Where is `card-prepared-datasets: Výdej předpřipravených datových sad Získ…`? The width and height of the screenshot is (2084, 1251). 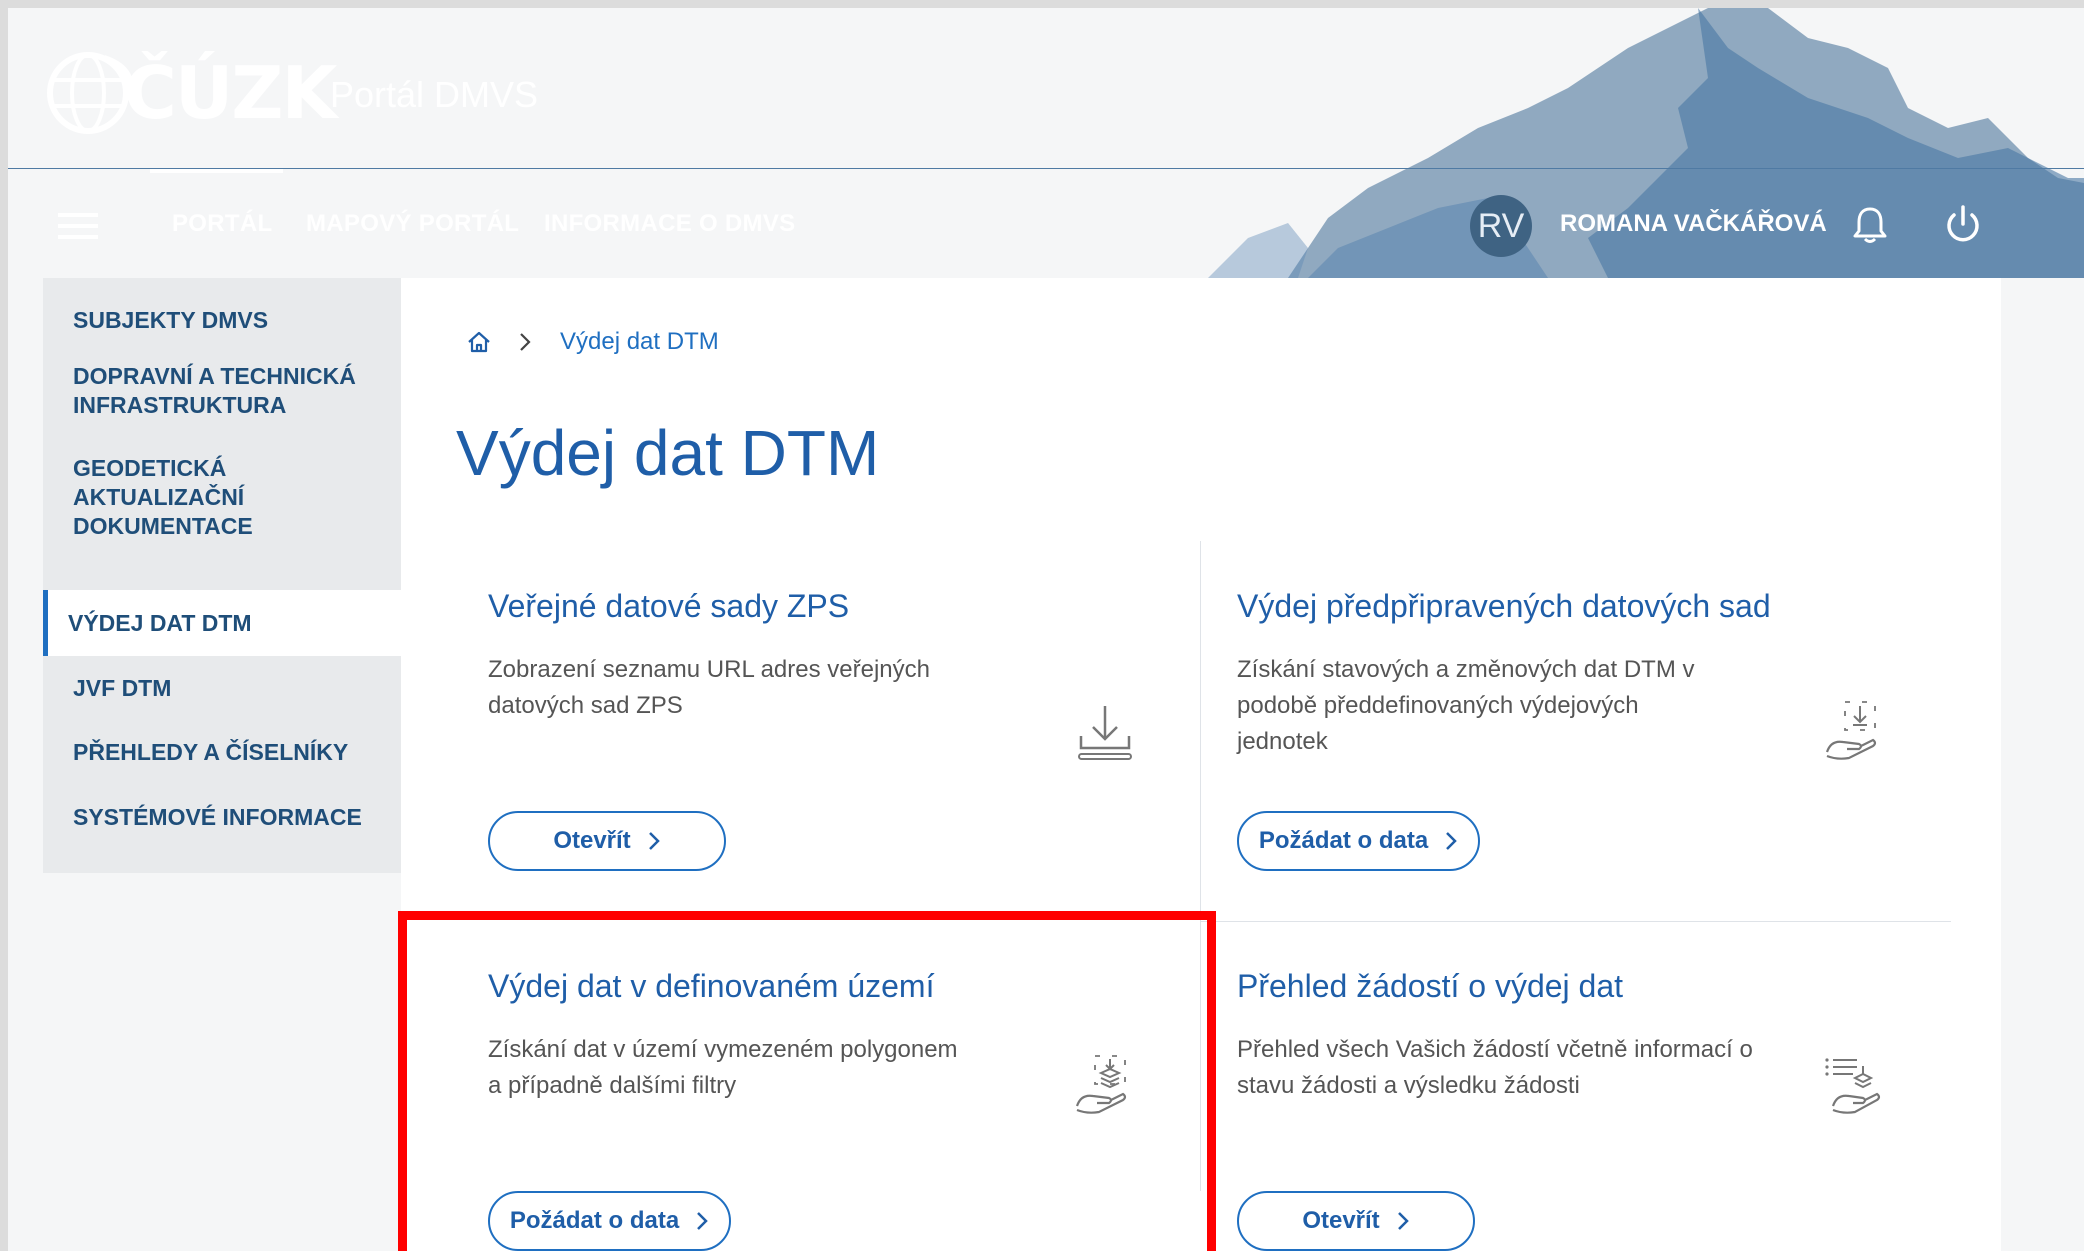
card-prepared-datasets: Výdej předpřipravených datových sad Získ… is located at coordinates (1587, 758).